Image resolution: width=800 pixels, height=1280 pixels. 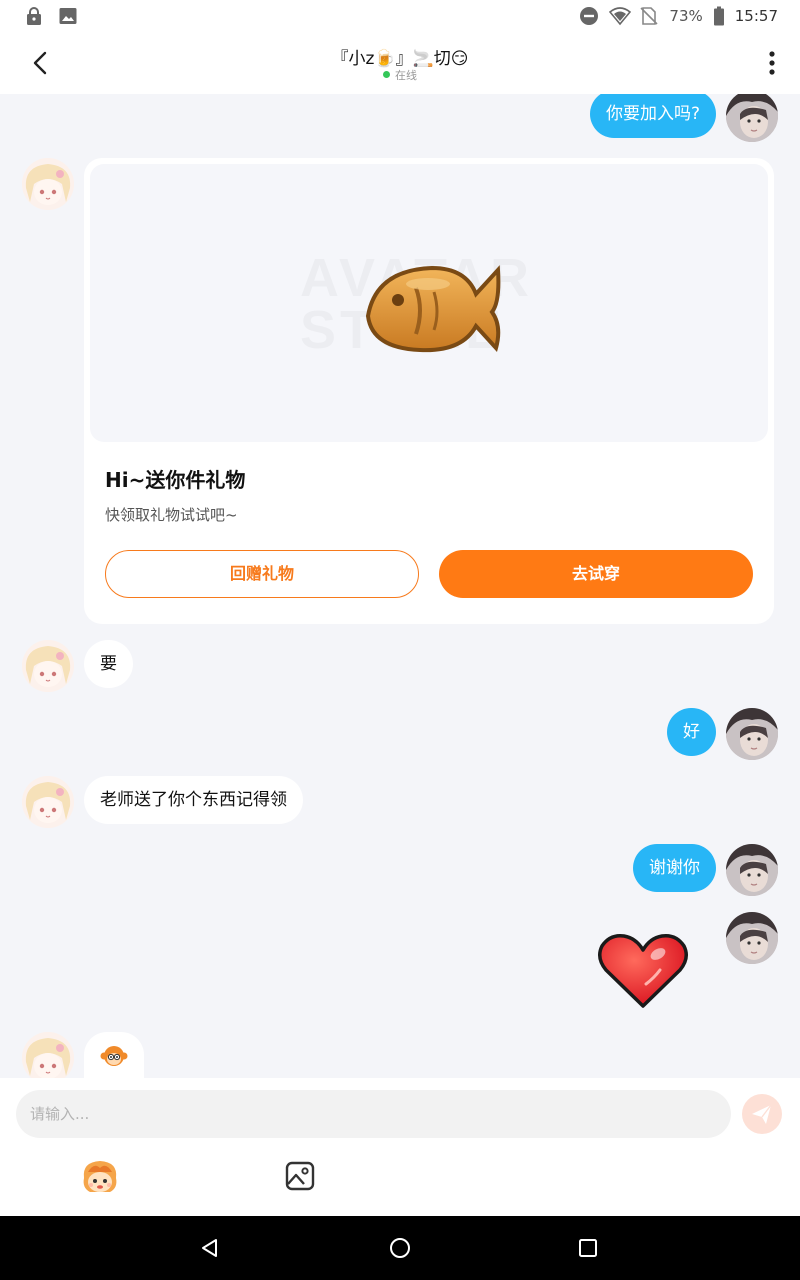 I want to click on message-bubble: 要, so click(x=108, y=664).